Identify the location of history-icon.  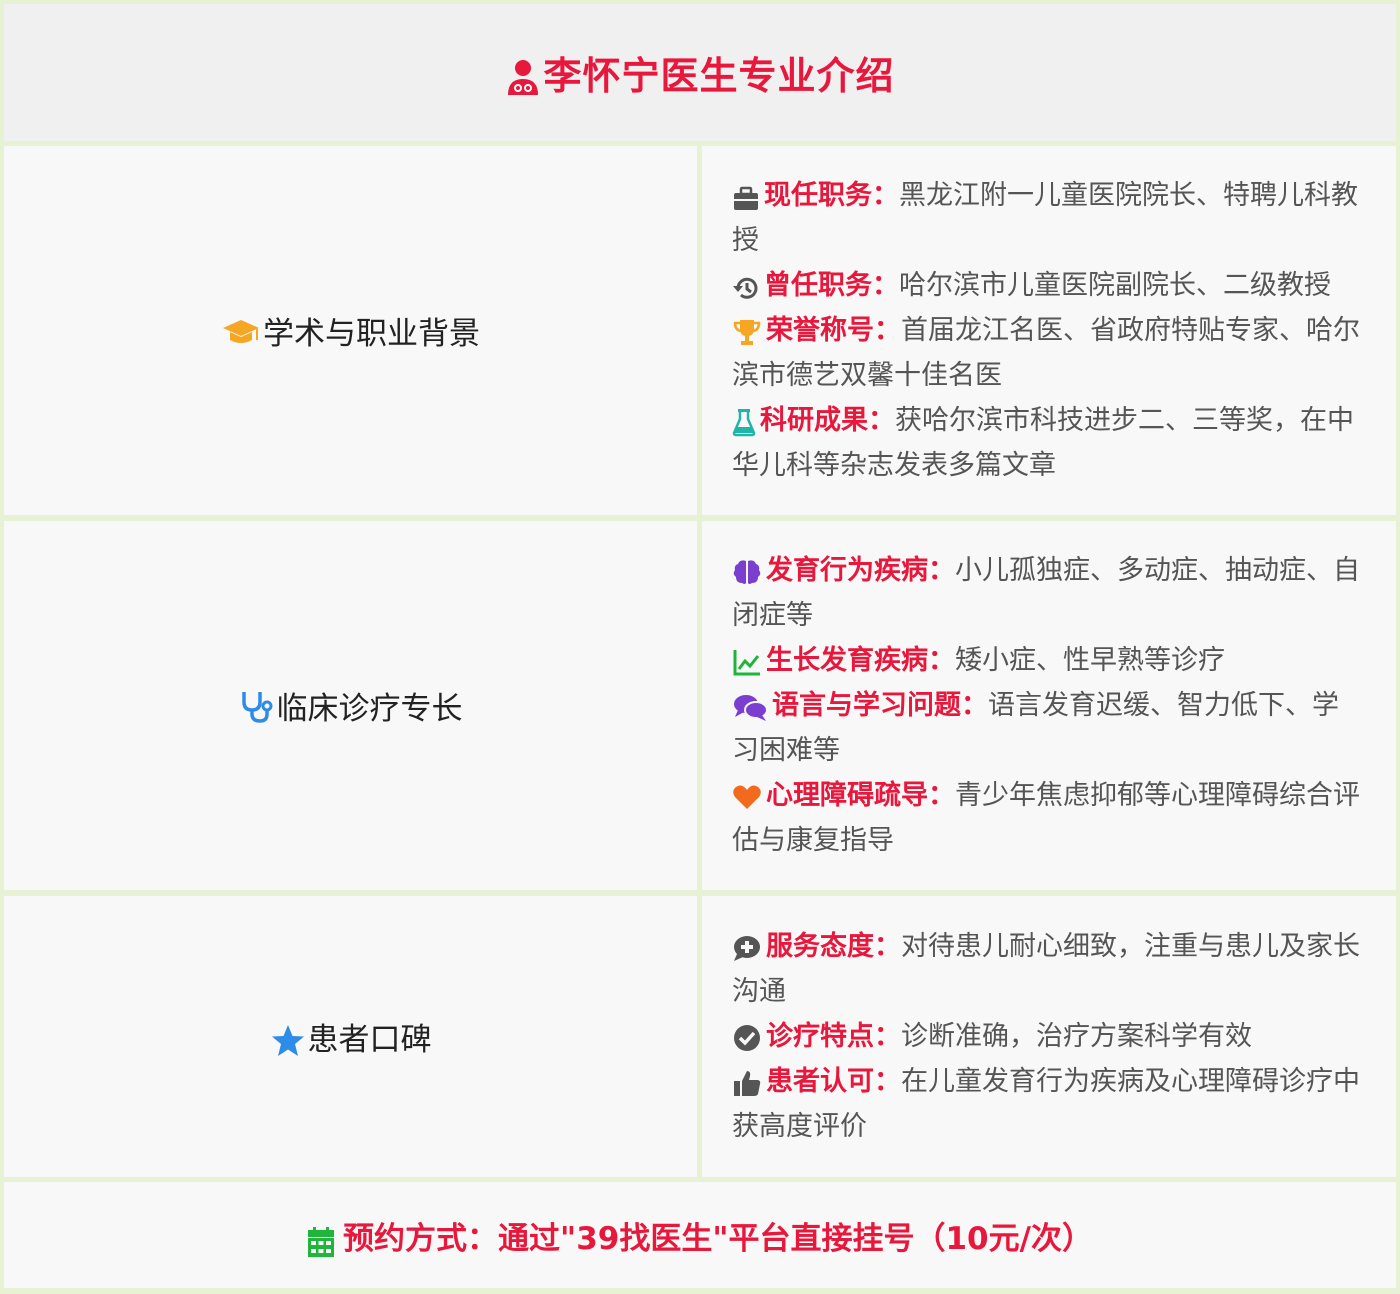
(745, 288).